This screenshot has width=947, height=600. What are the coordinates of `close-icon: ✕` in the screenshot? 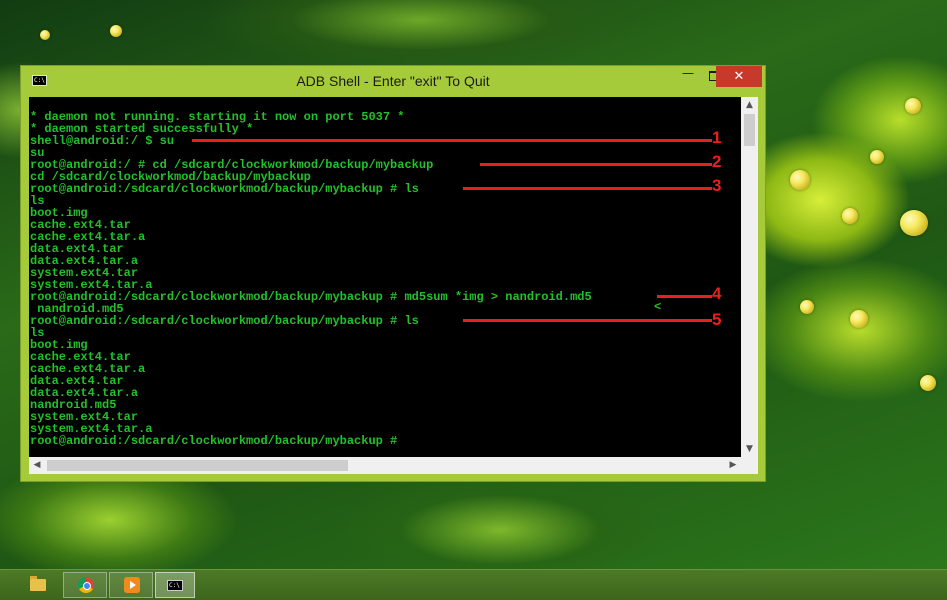 It's located at (739, 76).